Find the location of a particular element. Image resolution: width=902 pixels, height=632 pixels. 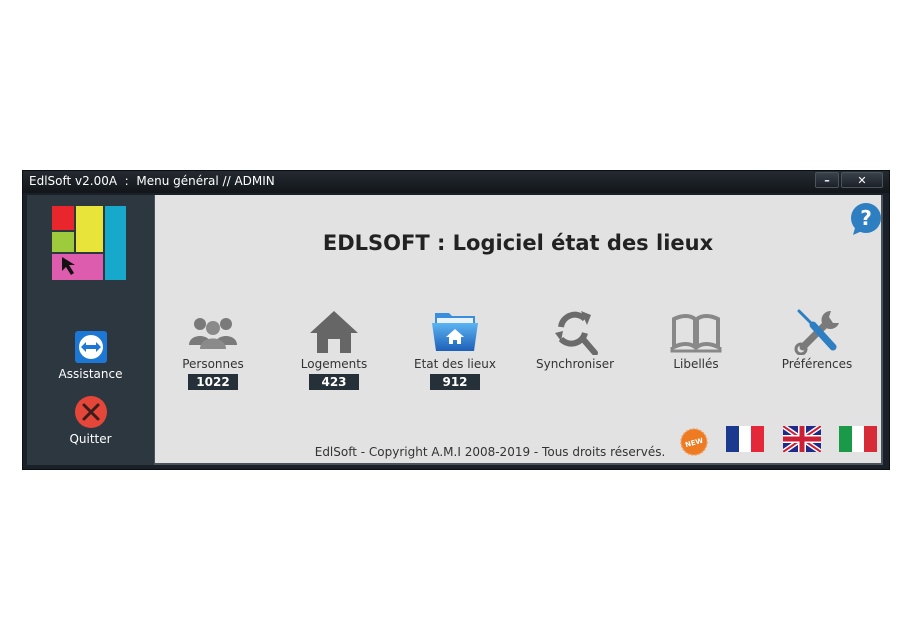

page-title: EDLSOFT : Logiciel état des lieux is located at coordinates (518, 243).